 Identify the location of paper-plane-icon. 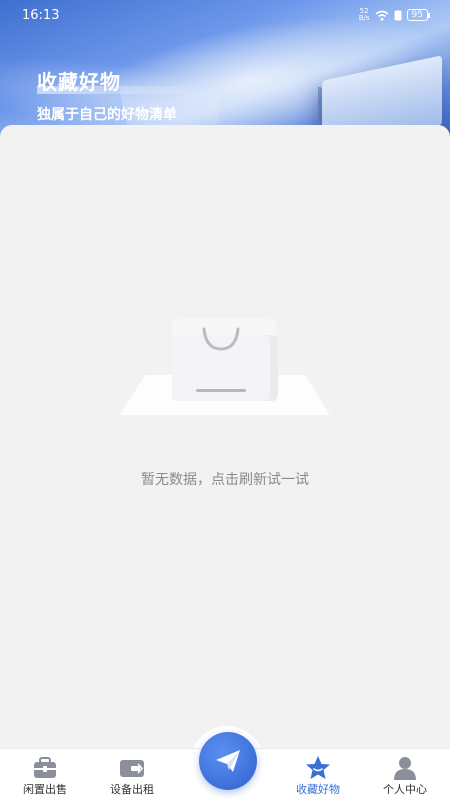
(228, 761).